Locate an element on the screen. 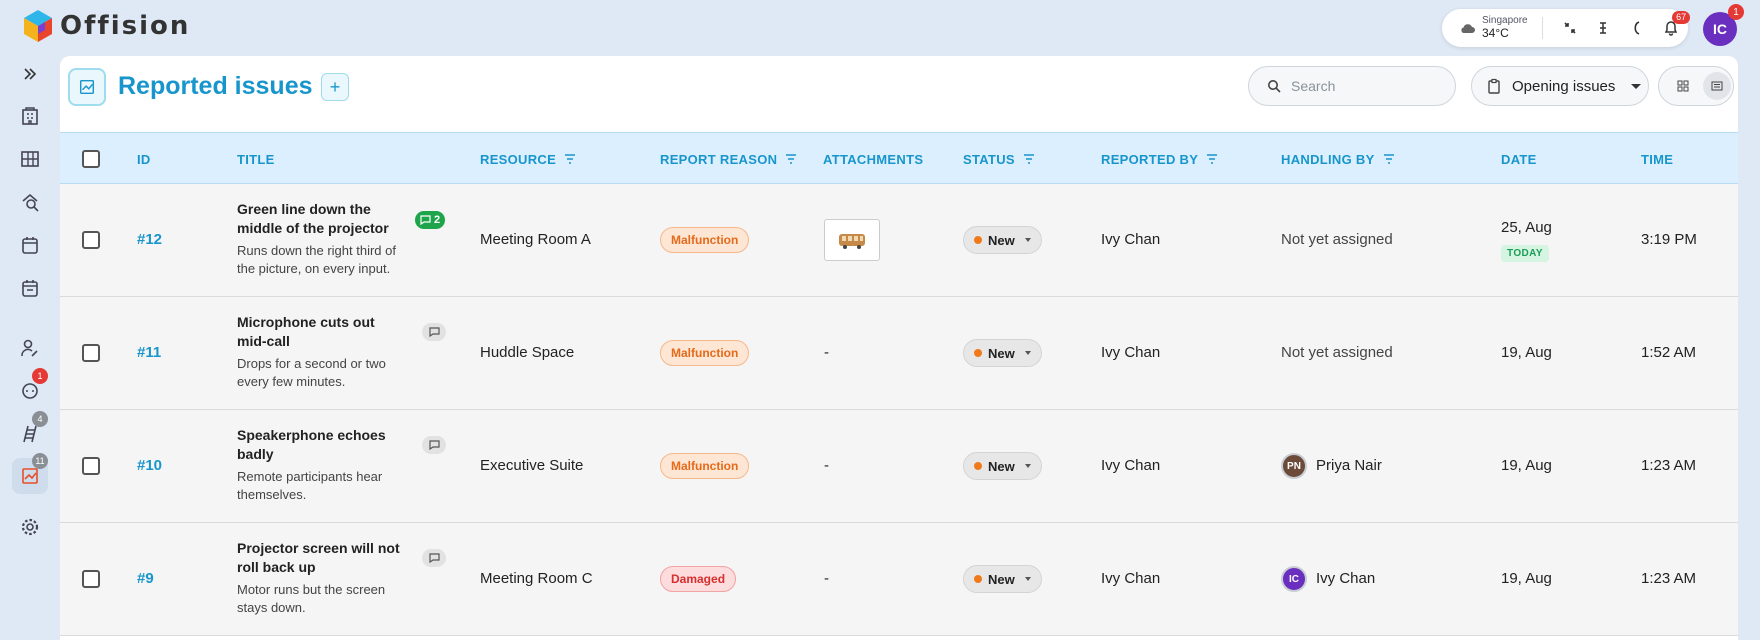 The image size is (1760, 640). attachment-image-icon is located at coordinates (852, 241).